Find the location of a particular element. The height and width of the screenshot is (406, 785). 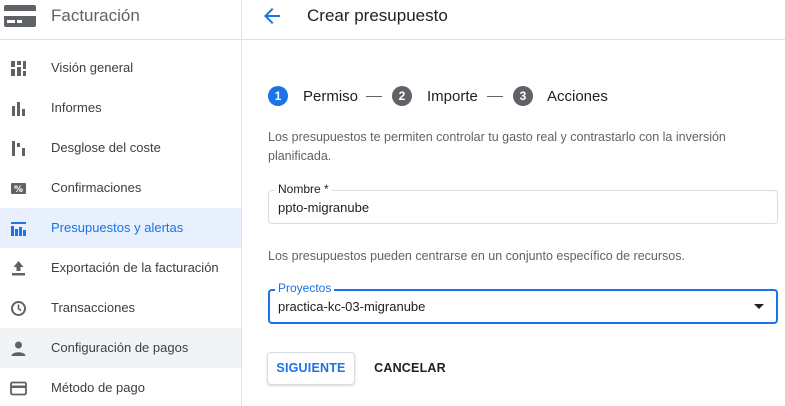

budget-name-label: Nombre * is located at coordinates (303, 189).